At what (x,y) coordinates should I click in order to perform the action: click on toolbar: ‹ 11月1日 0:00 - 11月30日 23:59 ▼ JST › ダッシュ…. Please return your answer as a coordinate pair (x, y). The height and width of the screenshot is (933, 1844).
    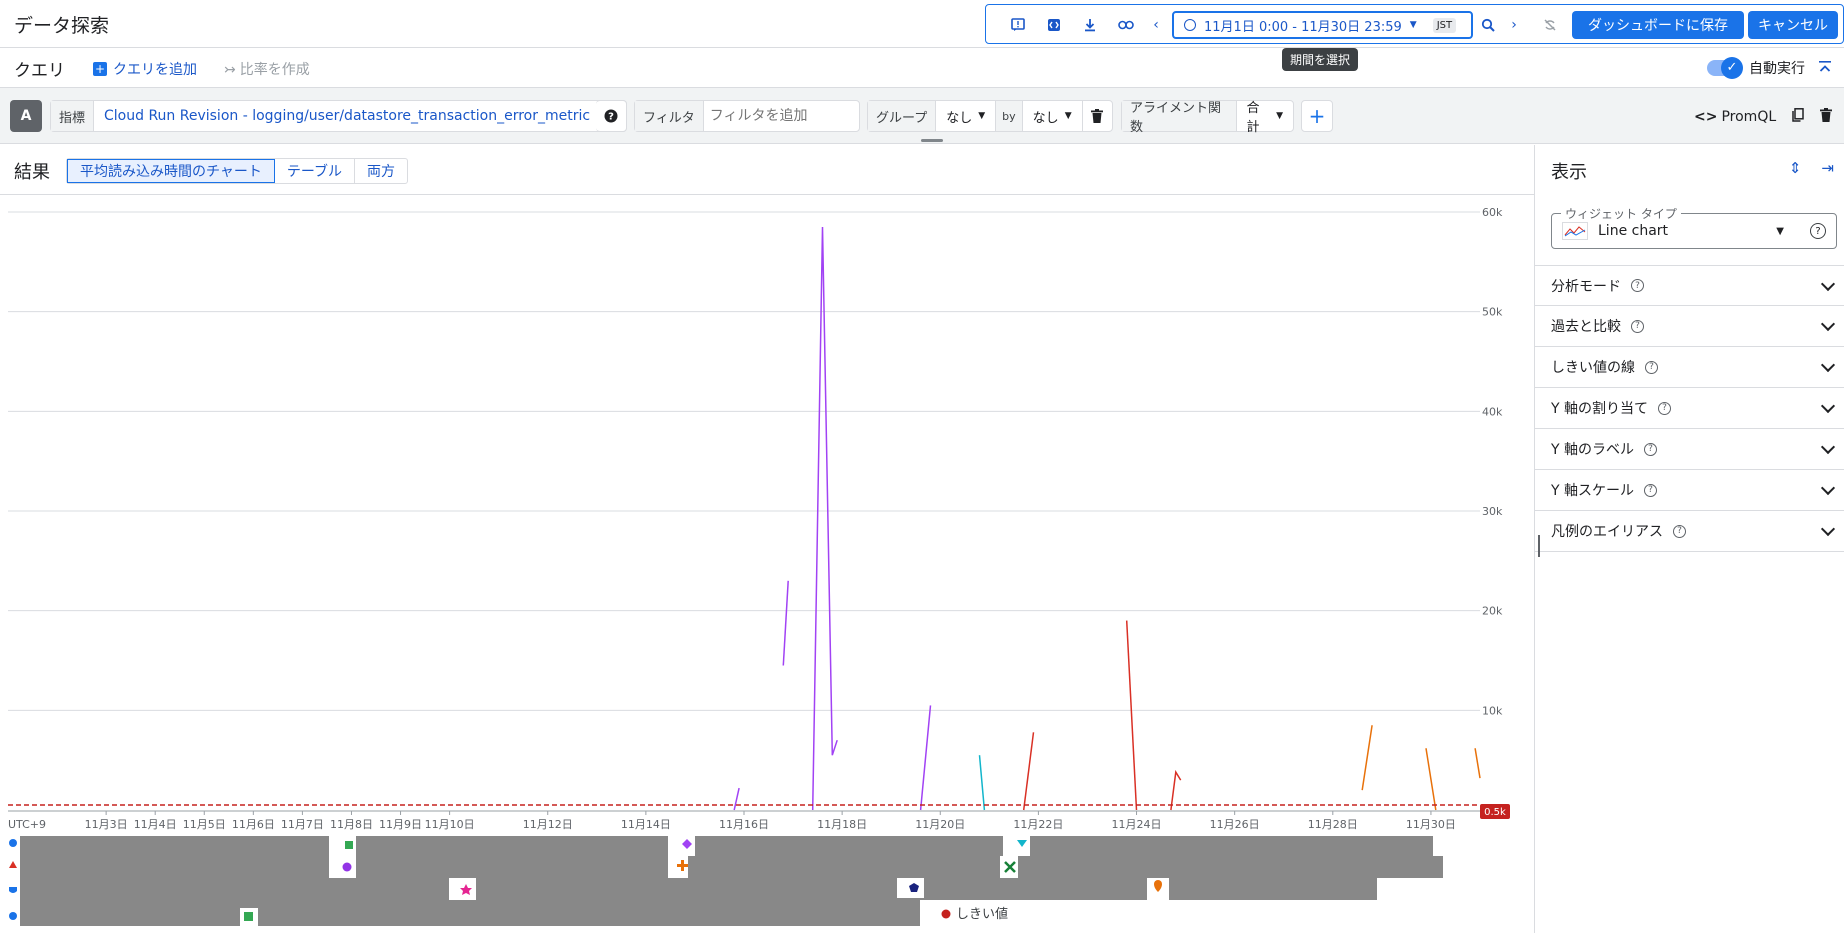
    Looking at the image, I should click on (1414, 24).